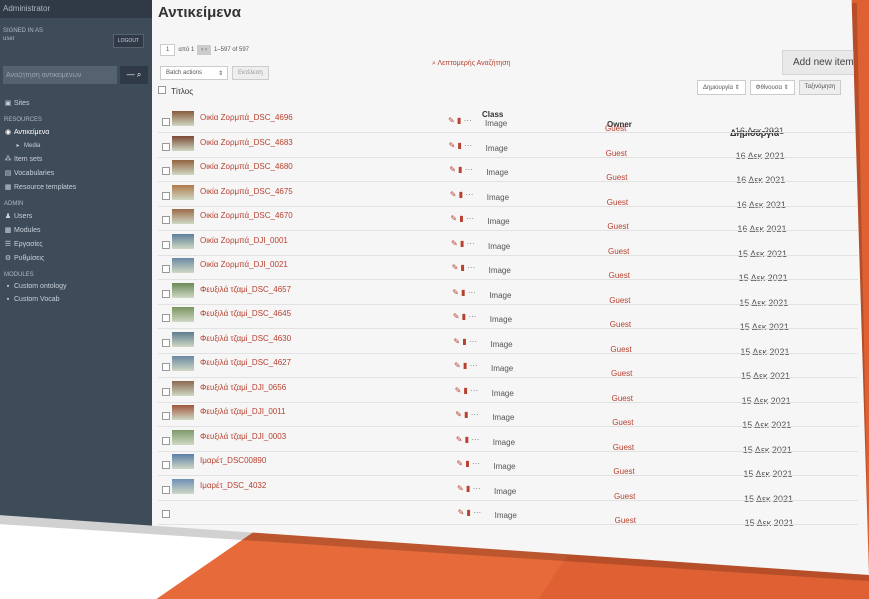 This screenshot has width=869, height=599. What do you see at coordinates (76, 244) in the screenshot?
I see `sidebar-item-10: ☰ Εργασίες` at bounding box center [76, 244].